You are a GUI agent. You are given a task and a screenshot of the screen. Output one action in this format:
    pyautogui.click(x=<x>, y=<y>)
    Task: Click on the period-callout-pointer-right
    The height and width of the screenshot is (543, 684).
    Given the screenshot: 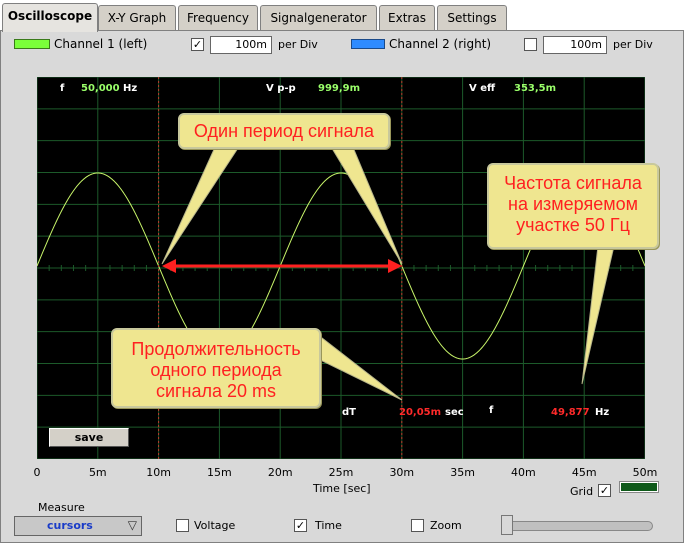 What is the action you would take?
    pyautogui.click(x=366, y=204)
    